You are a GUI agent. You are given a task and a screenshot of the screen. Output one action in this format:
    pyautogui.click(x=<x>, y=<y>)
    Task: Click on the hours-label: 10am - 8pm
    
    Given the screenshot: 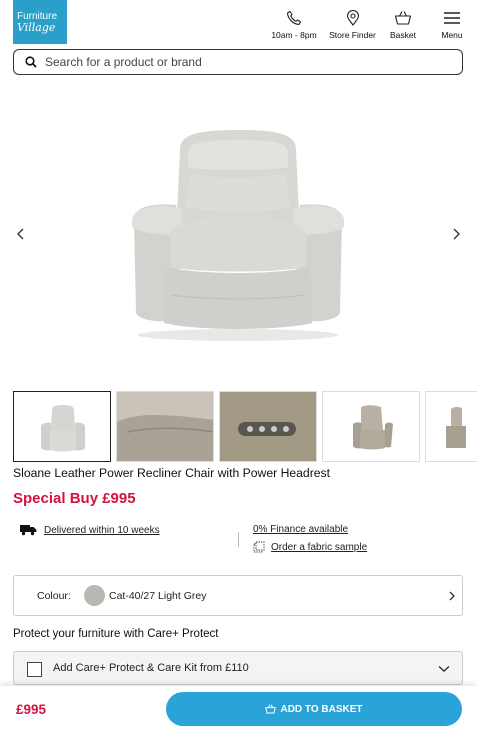 What is the action you would take?
    pyautogui.click(x=294, y=35)
    